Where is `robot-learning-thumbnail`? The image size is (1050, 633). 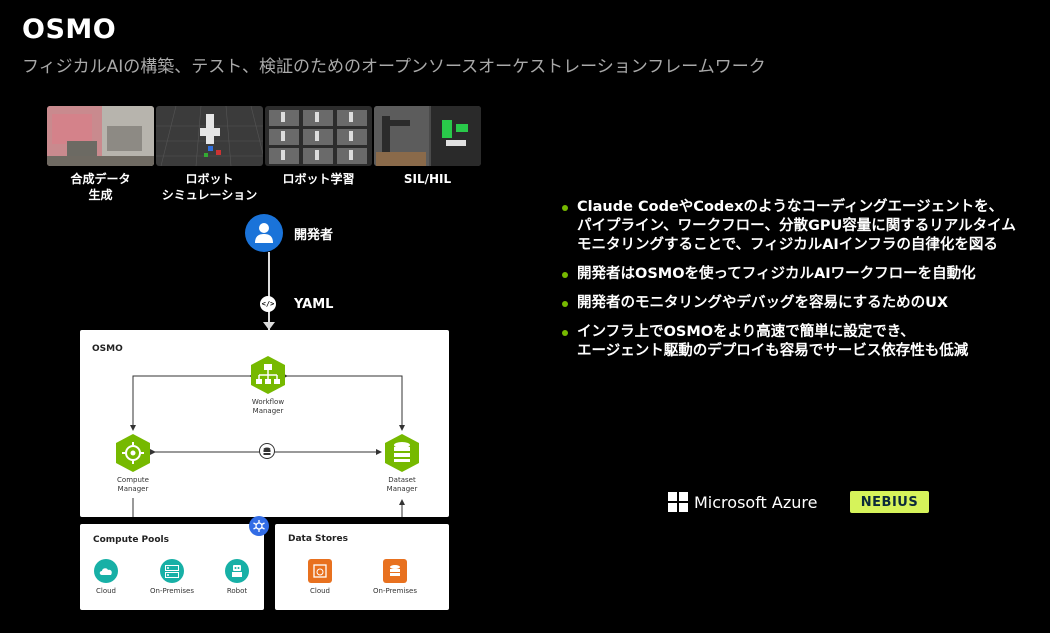 robot-learning-thumbnail is located at coordinates (318, 136).